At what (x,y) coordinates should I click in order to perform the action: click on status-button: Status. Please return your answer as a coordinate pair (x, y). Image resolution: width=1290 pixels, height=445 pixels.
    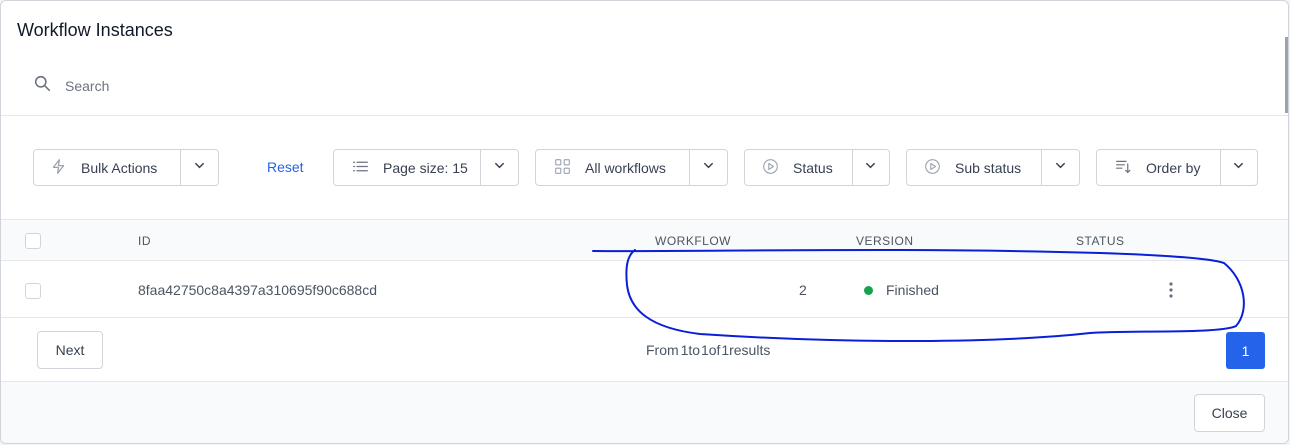
    Looking at the image, I should click on (799, 167).